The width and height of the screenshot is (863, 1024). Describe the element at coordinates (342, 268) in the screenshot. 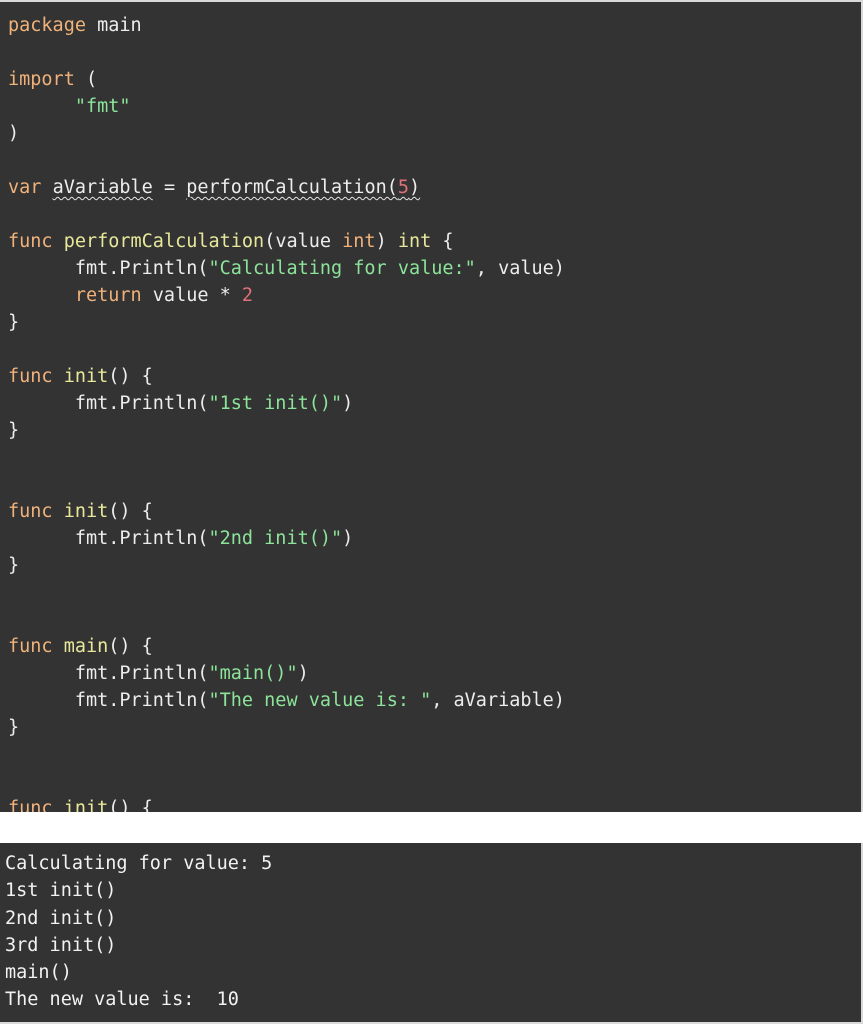

I see `code-token: "Calculating for value:"` at that location.